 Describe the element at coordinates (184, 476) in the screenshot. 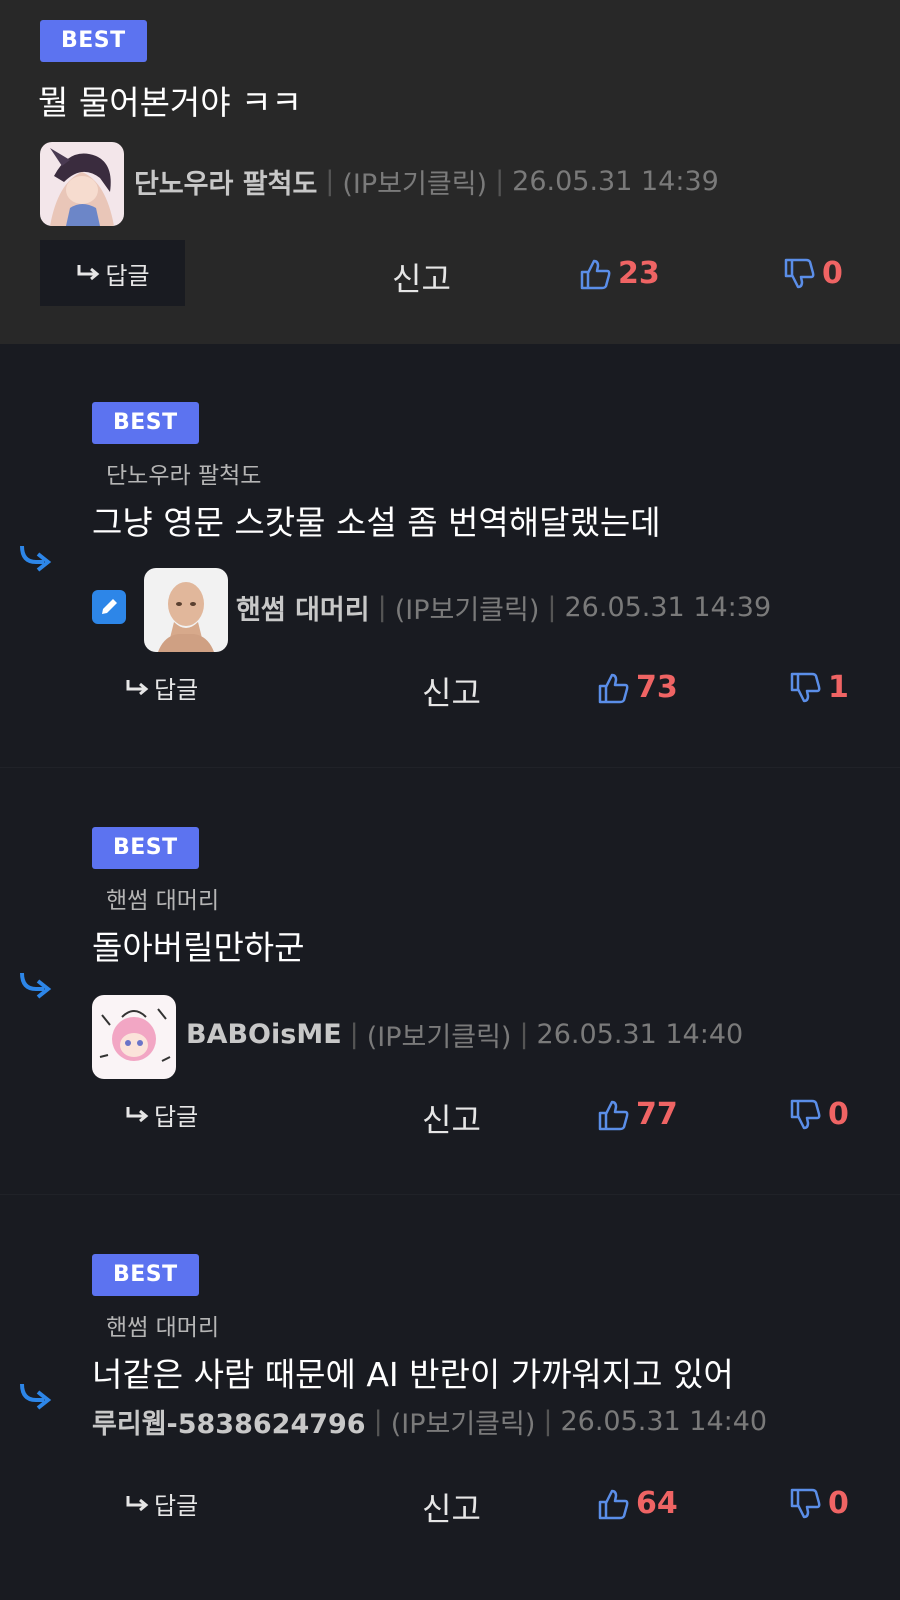

I see `reply-to-name: 단노우라 팔척도` at that location.